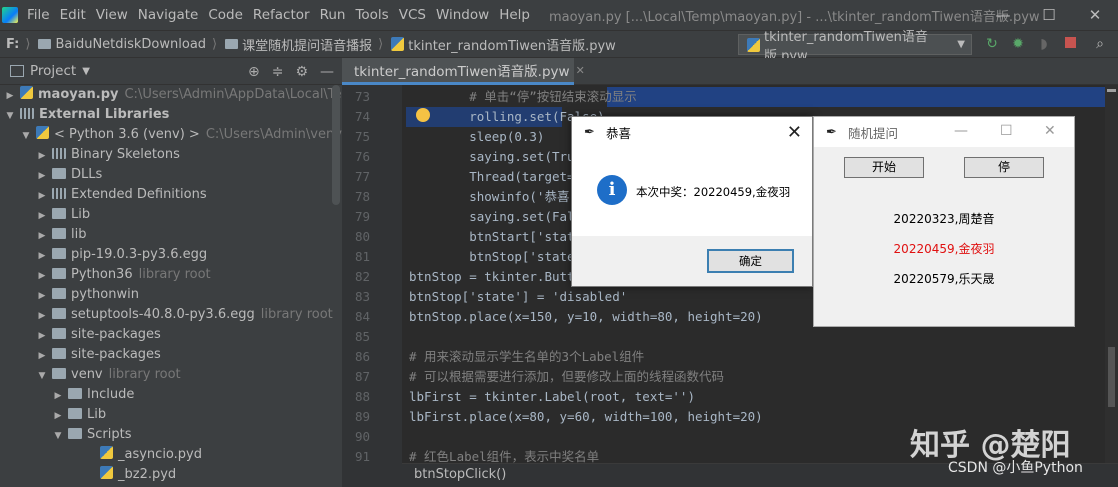 The height and width of the screenshot is (487, 1118). Describe the element at coordinates (1015, 468) in the screenshot. I see `csdn-watermark: CSDN @小鱼Python` at that location.